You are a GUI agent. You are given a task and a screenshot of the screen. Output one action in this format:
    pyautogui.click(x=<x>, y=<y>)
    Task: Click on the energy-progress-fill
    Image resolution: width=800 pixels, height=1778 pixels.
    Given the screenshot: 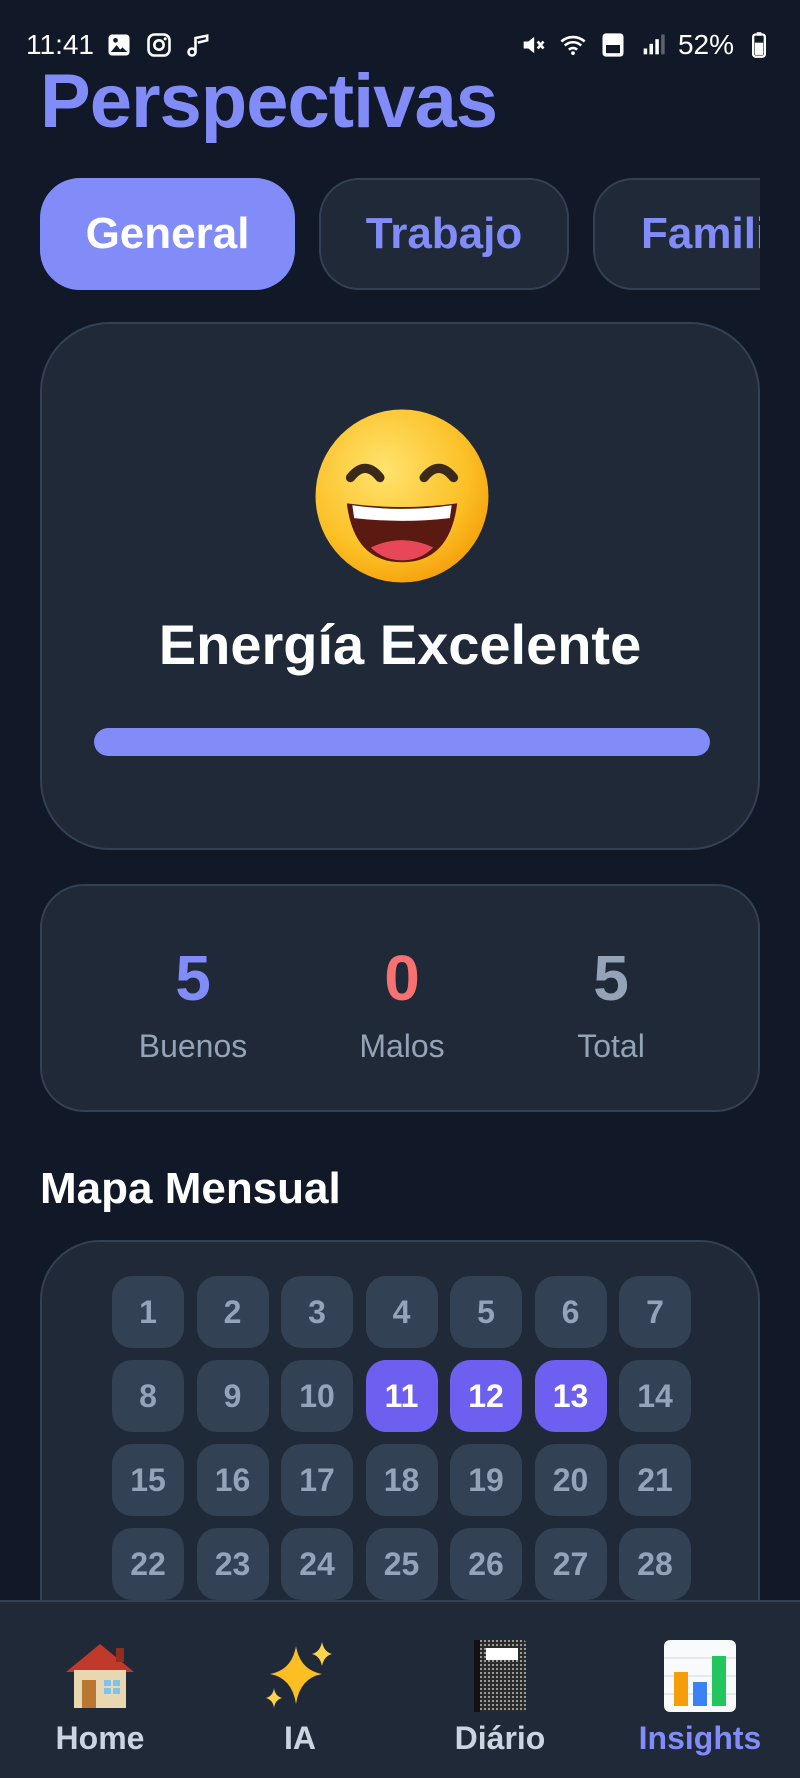 What is the action you would take?
    pyautogui.click(x=402, y=742)
    